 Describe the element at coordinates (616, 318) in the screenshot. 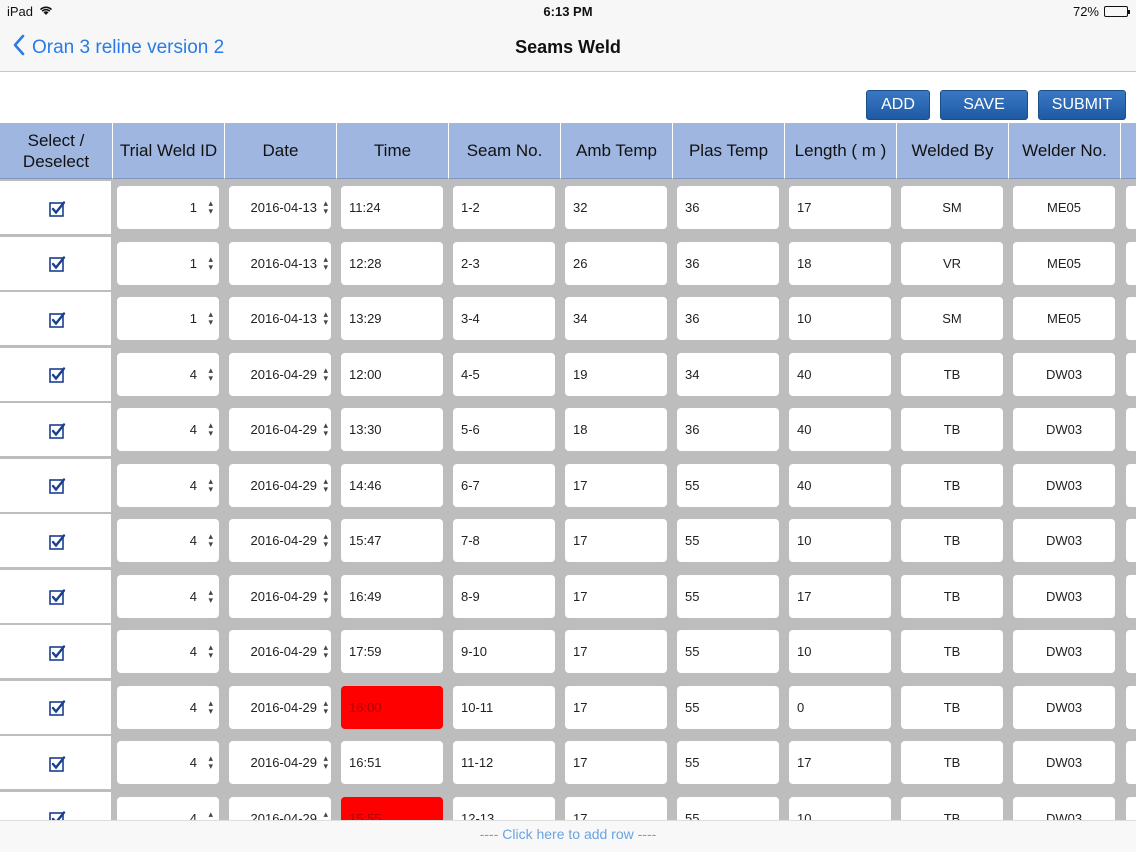

I see `amb-temp-field: 34` at that location.